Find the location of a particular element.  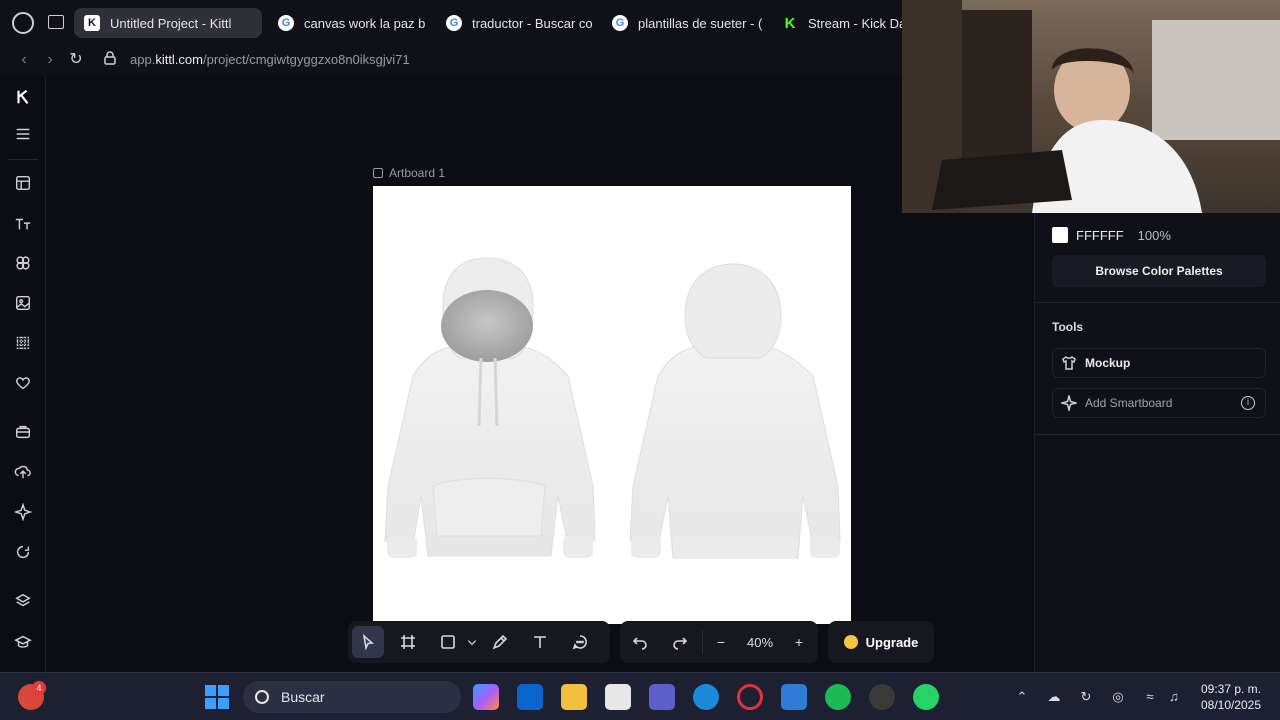

browser-profile-icon is located at coordinates (23, 23).